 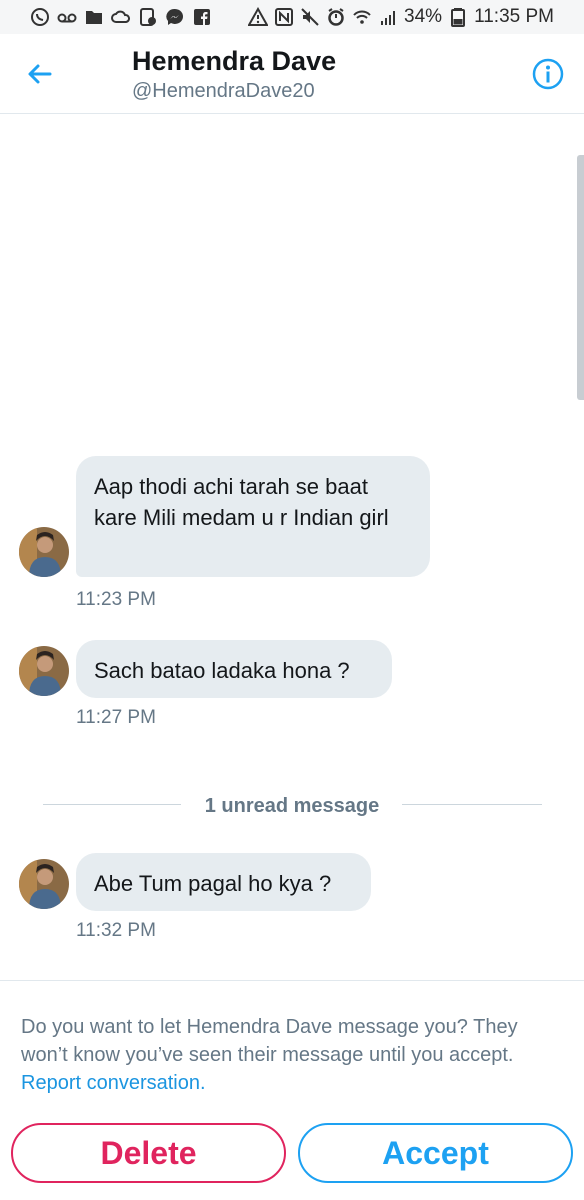 I want to click on unread-divider-label: 1 unread message, so click(x=292, y=806).